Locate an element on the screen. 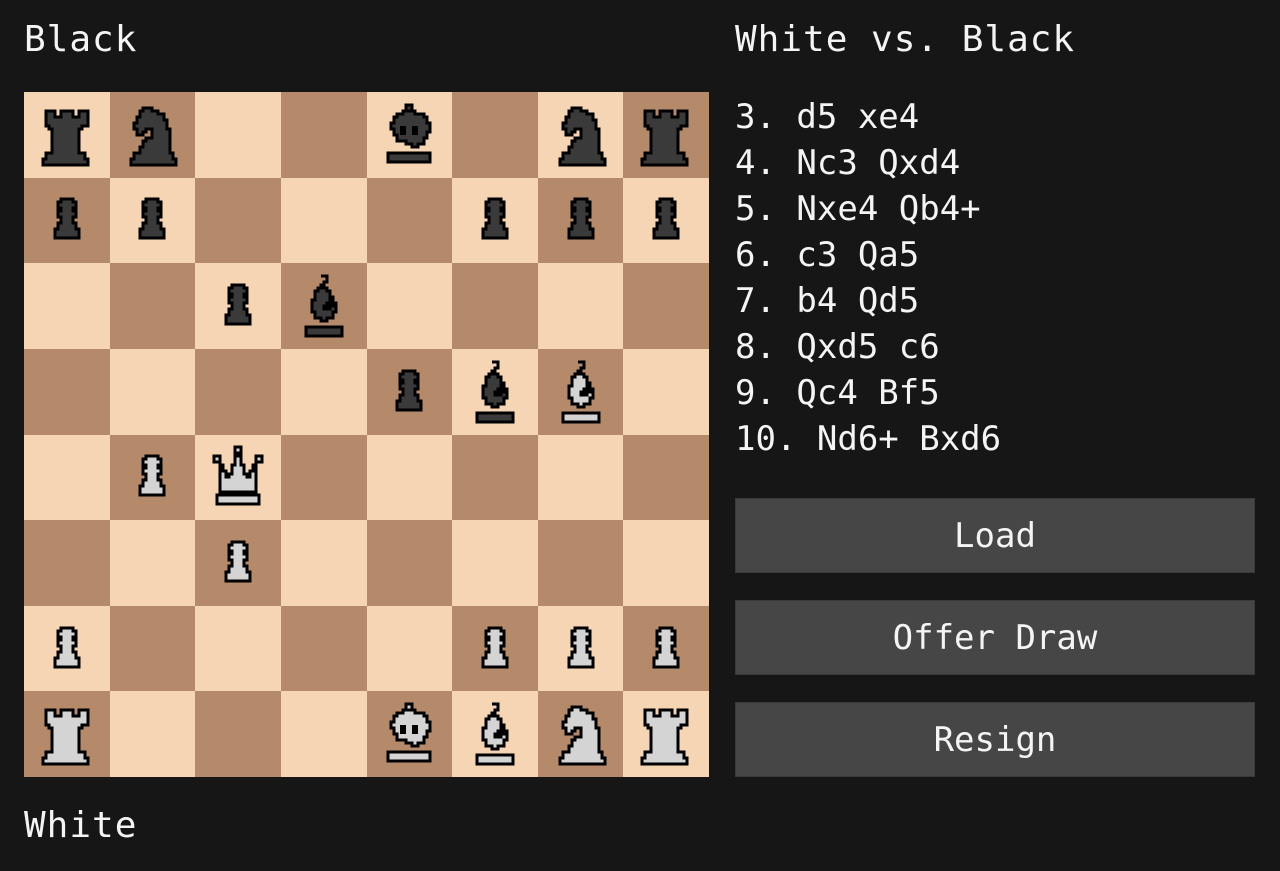 The width and height of the screenshot is (1280, 871). square-c8 is located at coordinates (238, 135).